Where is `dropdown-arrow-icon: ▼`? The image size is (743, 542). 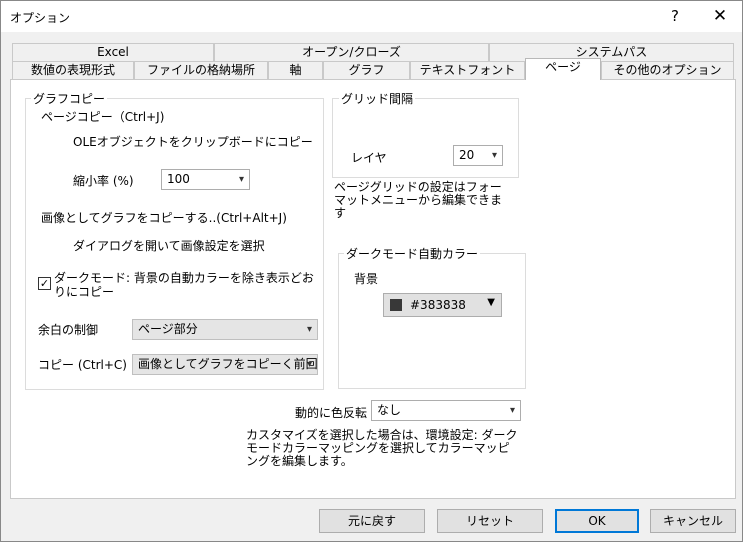 dropdown-arrow-icon: ▼ is located at coordinates (491, 302).